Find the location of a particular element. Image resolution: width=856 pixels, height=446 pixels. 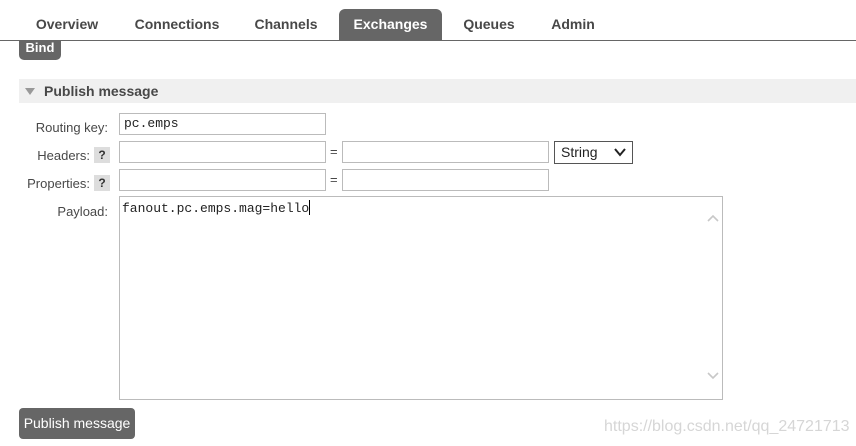

tab-overview: Overview is located at coordinates (67, 24).